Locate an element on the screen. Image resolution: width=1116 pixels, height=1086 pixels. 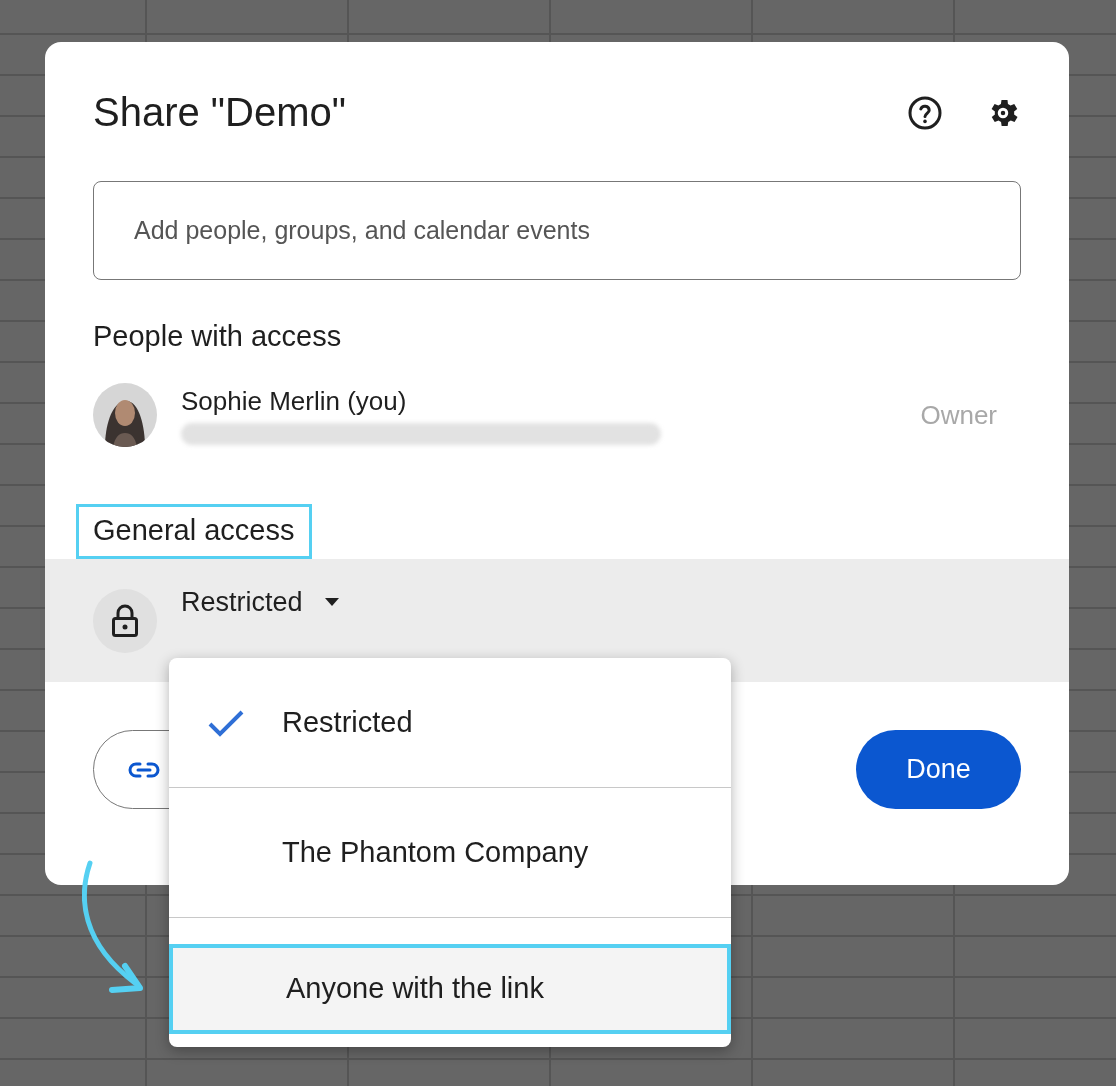
add-people-field: Add people, groups, and calendar events is located at coordinates (557, 230).